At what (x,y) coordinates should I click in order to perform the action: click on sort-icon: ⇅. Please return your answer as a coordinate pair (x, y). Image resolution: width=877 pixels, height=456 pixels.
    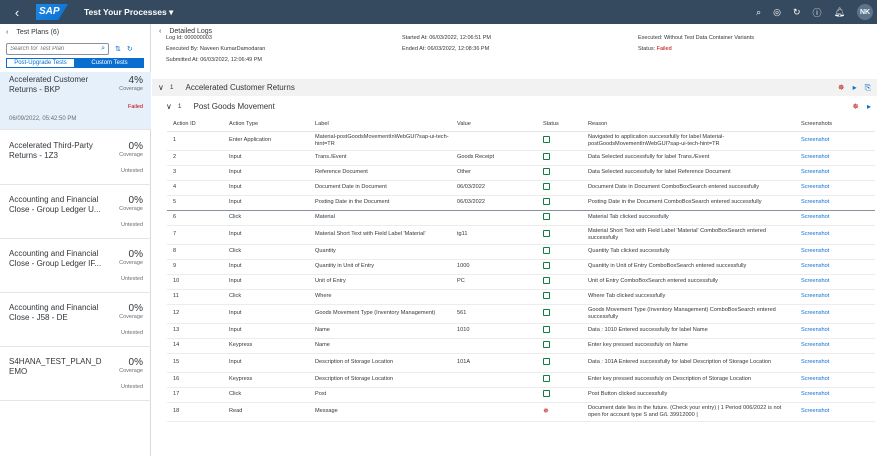
    Looking at the image, I should click on (118, 49).